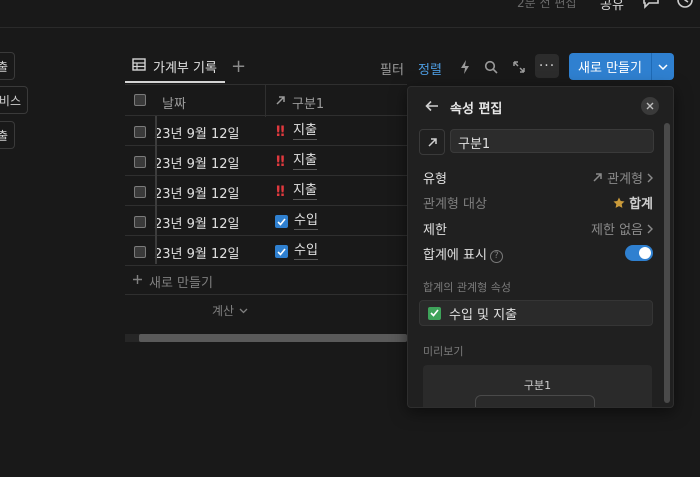  Describe the element at coordinates (685, 4) in the screenshot. I see `clock-icon` at that location.